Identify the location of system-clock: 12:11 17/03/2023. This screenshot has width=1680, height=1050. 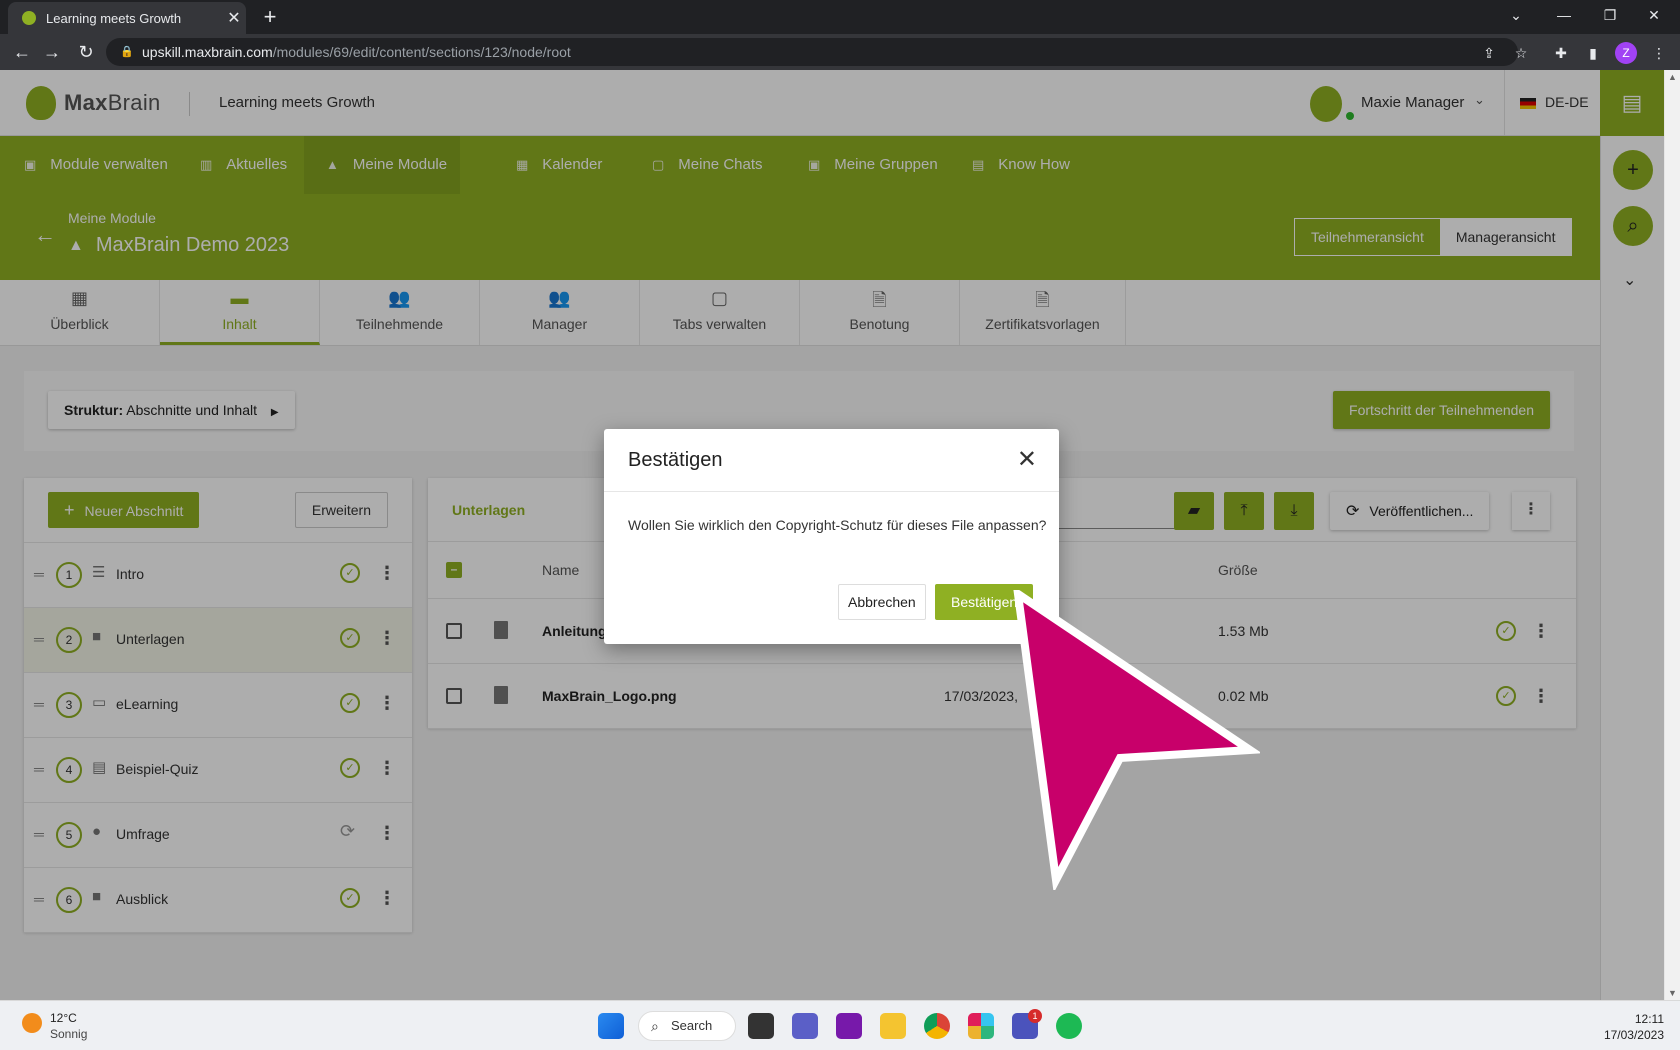
(1634, 1027).